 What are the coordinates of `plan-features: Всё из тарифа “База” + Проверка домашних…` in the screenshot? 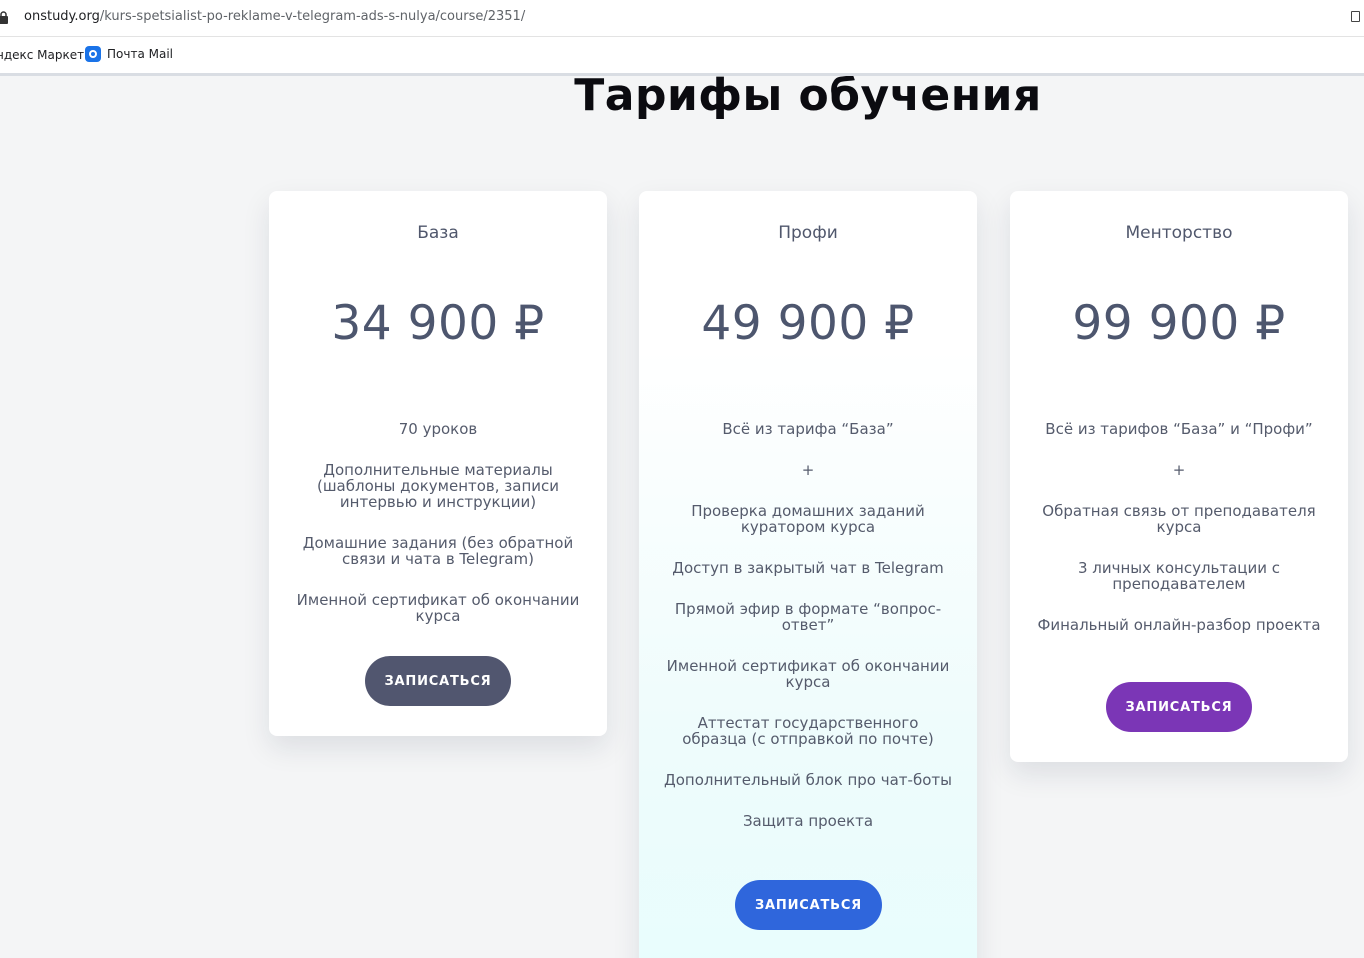 It's located at (808, 637).